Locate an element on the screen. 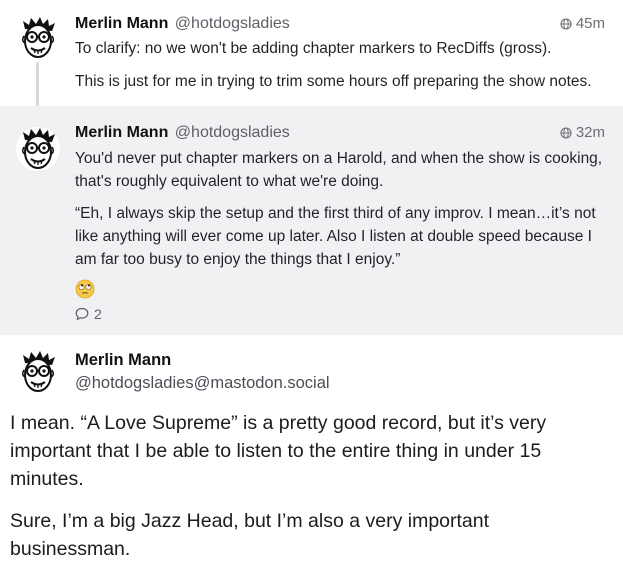  timestamp-text: 32m is located at coordinates (590, 132).